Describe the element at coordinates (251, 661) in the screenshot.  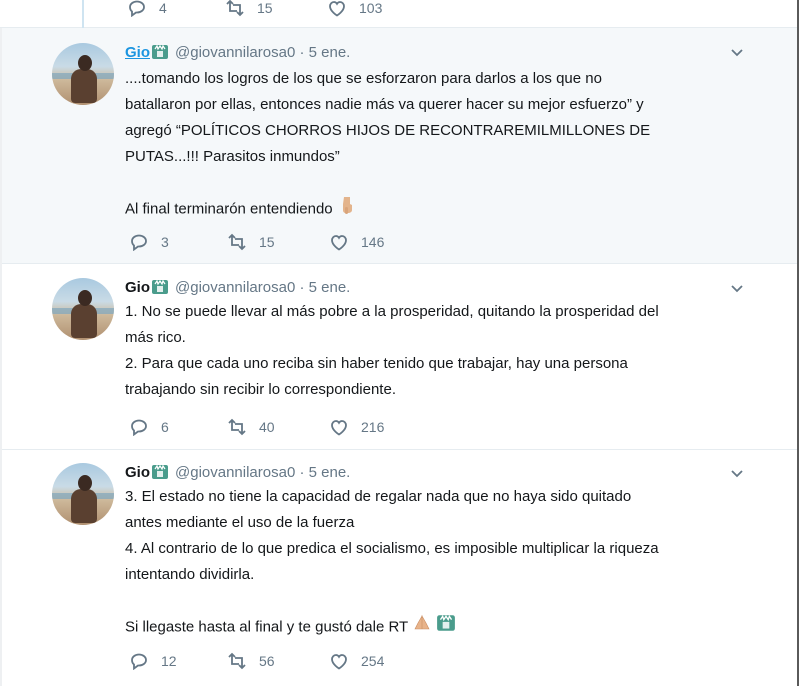
I see `retweet-button: 56` at that location.